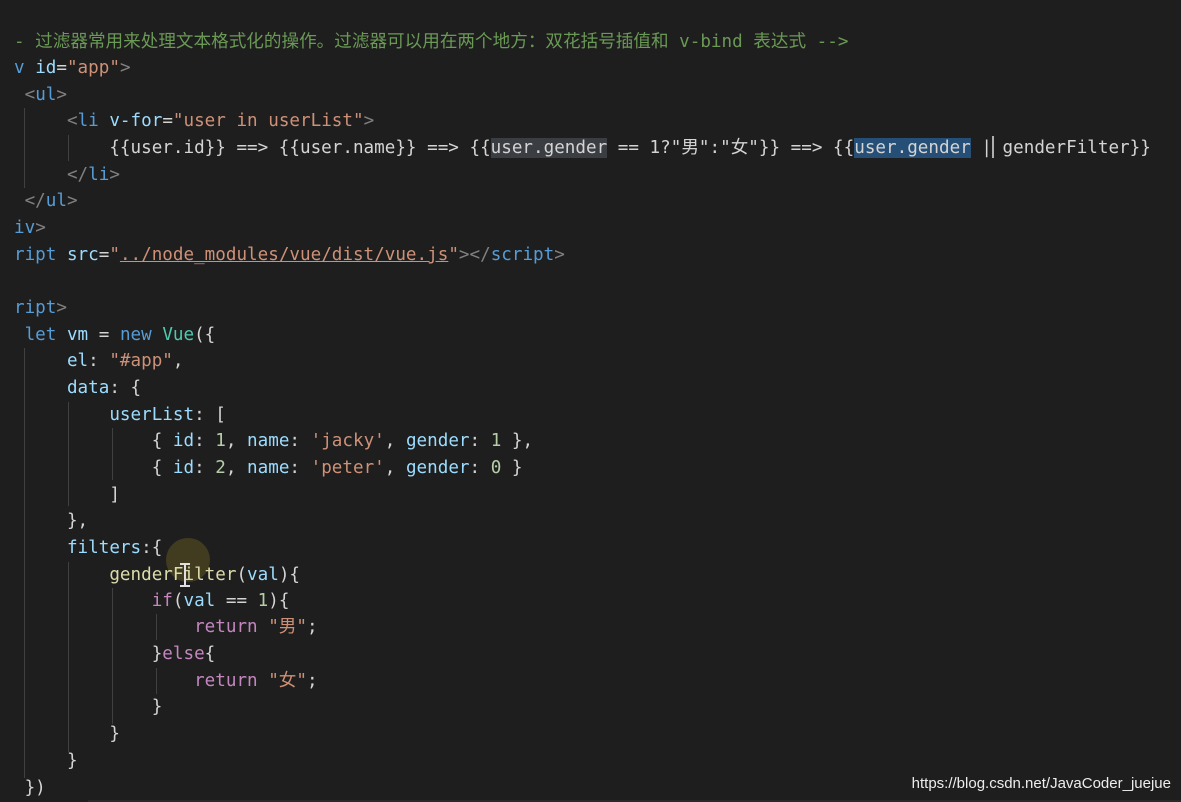  Describe the element at coordinates (141, 361) in the screenshot. I see `code-token: "#app"` at that location.